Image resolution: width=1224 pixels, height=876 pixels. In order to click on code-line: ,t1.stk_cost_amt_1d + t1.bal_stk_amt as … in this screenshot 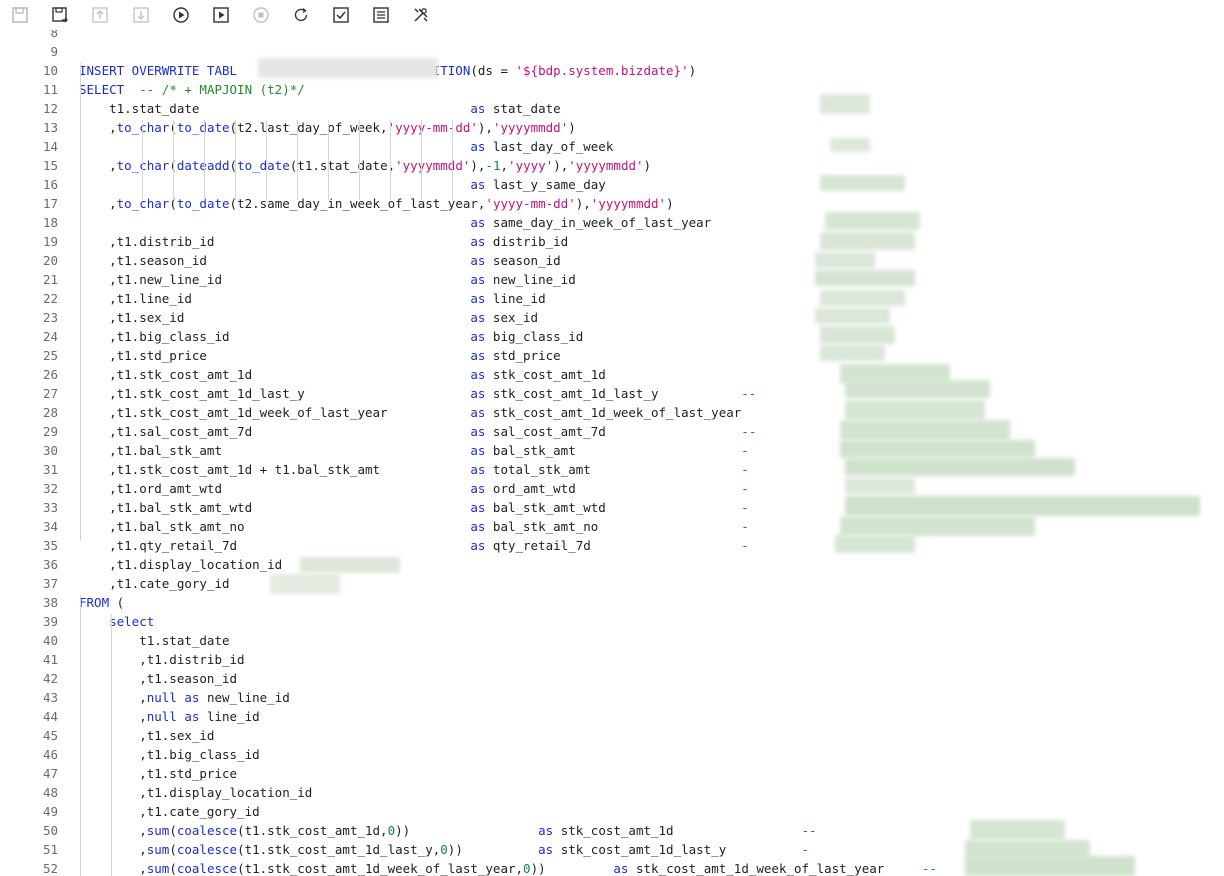, I will do `click(414, 469)`.